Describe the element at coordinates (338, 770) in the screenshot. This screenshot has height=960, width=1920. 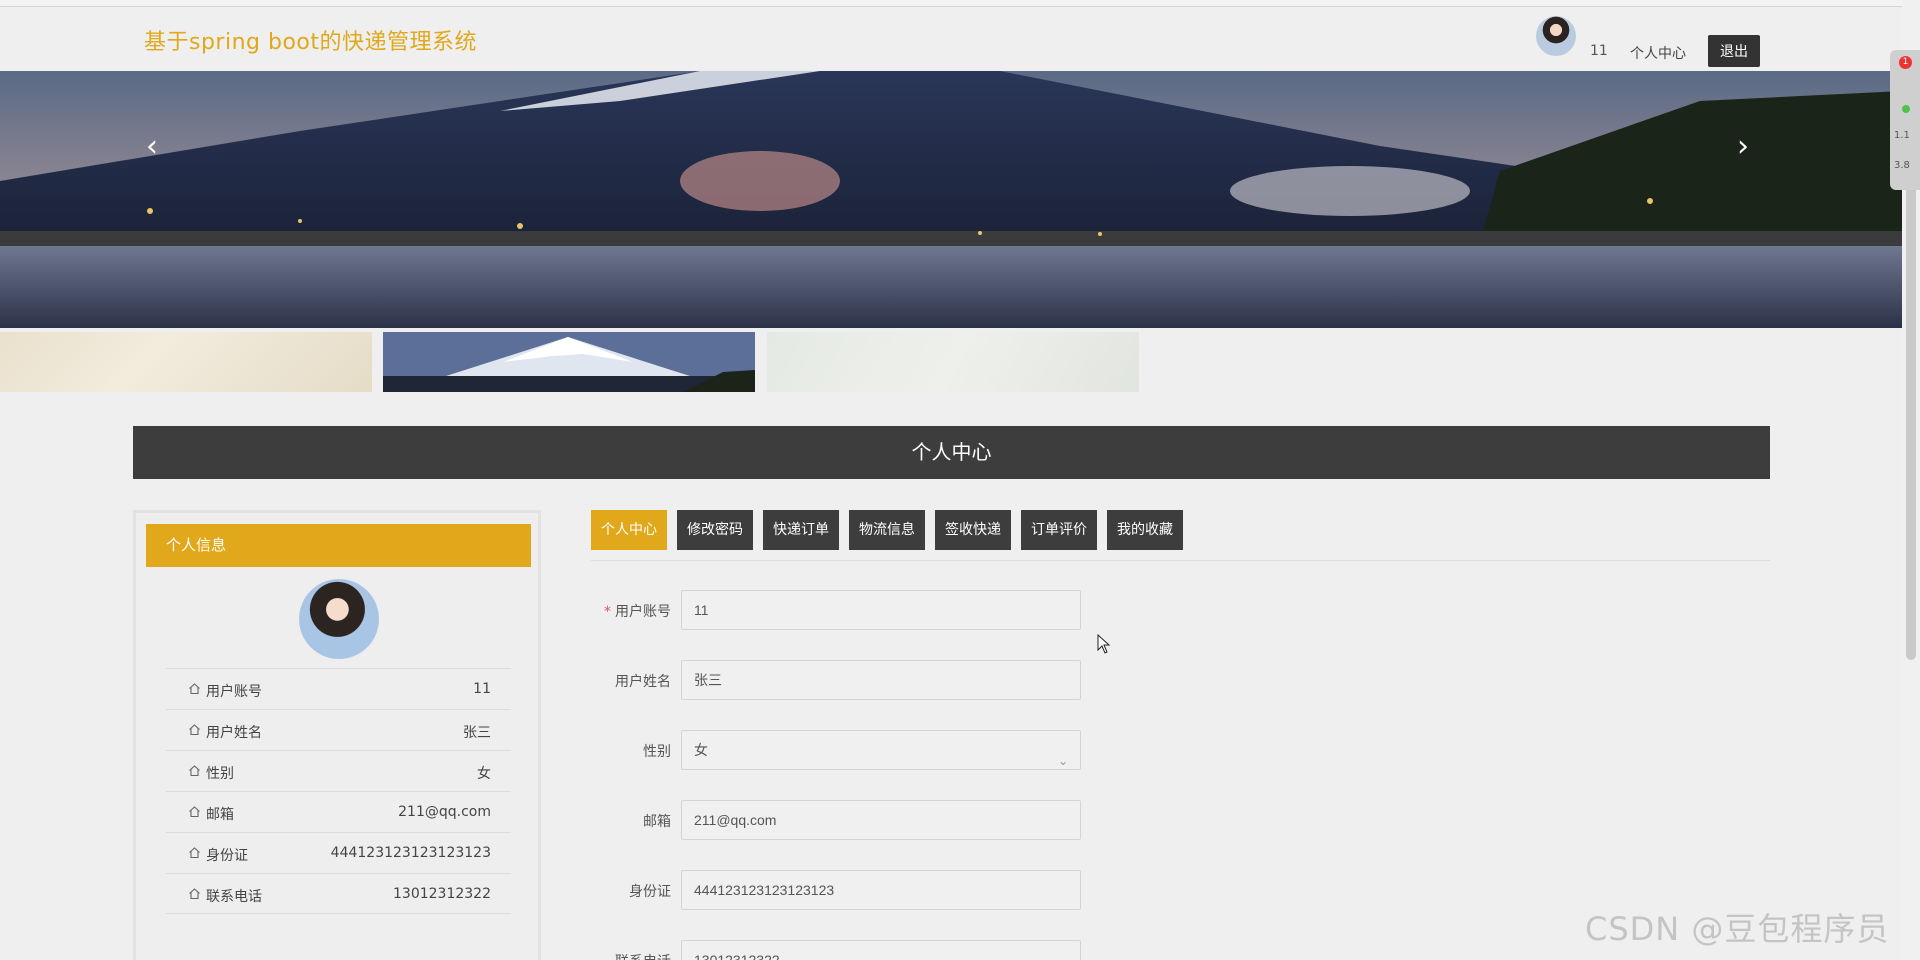
I see `list-item: 性别 女` at that location.